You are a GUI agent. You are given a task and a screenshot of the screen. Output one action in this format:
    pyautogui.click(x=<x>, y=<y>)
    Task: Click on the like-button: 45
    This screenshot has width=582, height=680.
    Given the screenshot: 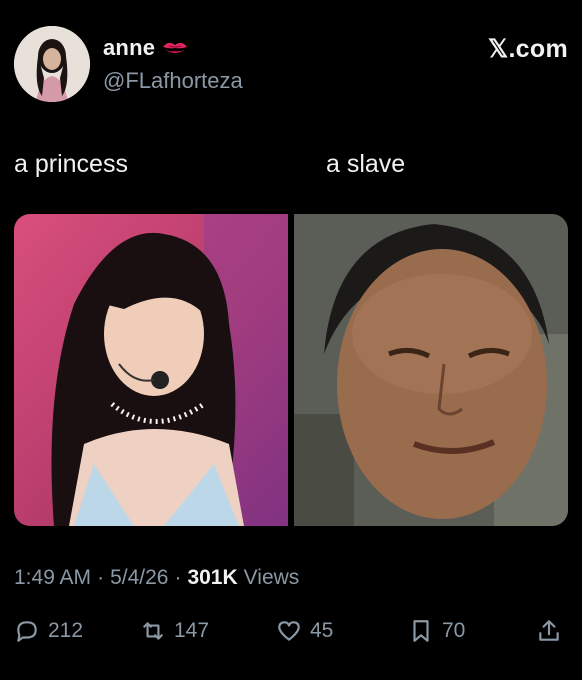 What is the action you would take?
    pyautogui.click(x=304, y=631)
    